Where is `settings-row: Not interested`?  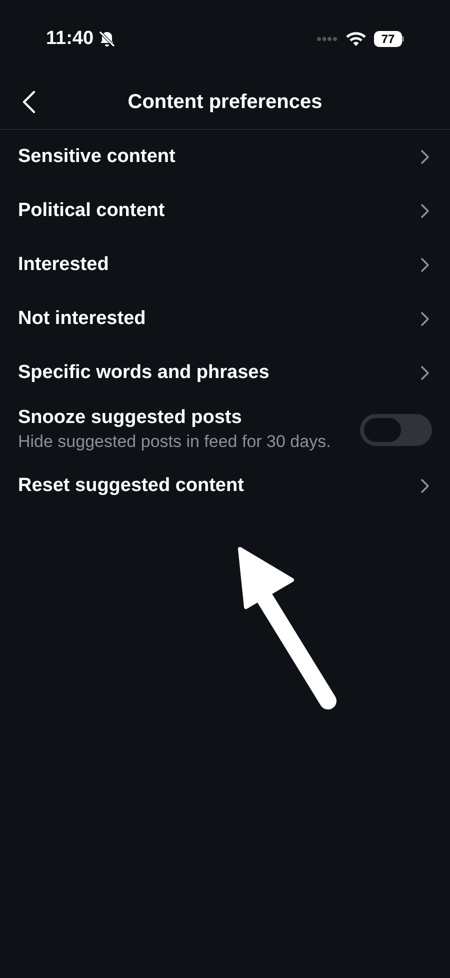 settings-row: Not interested is located at coordinates (225, 319).